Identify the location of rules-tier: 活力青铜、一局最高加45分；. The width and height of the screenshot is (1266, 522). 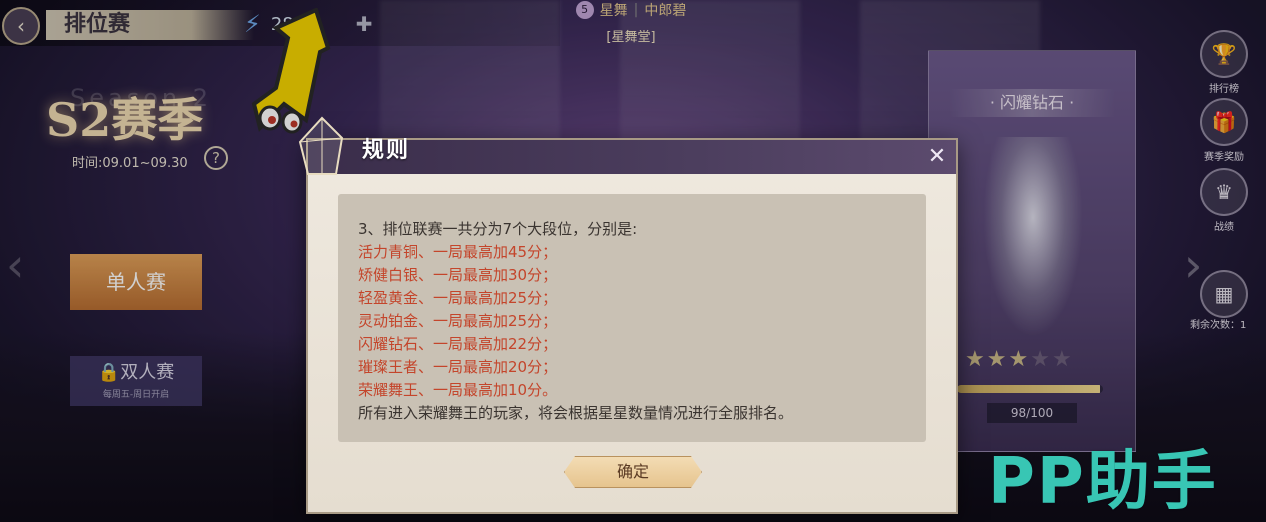
(458, 252).